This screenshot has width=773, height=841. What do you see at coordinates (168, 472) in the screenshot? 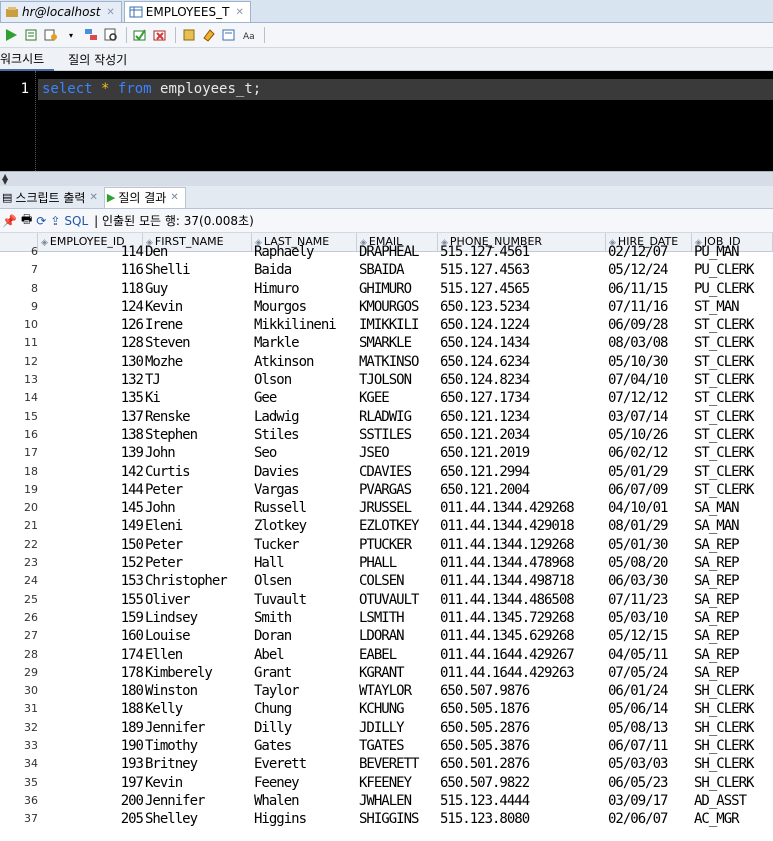
I see `cell-first-name: Curtis` at bounding box center [168, 472].